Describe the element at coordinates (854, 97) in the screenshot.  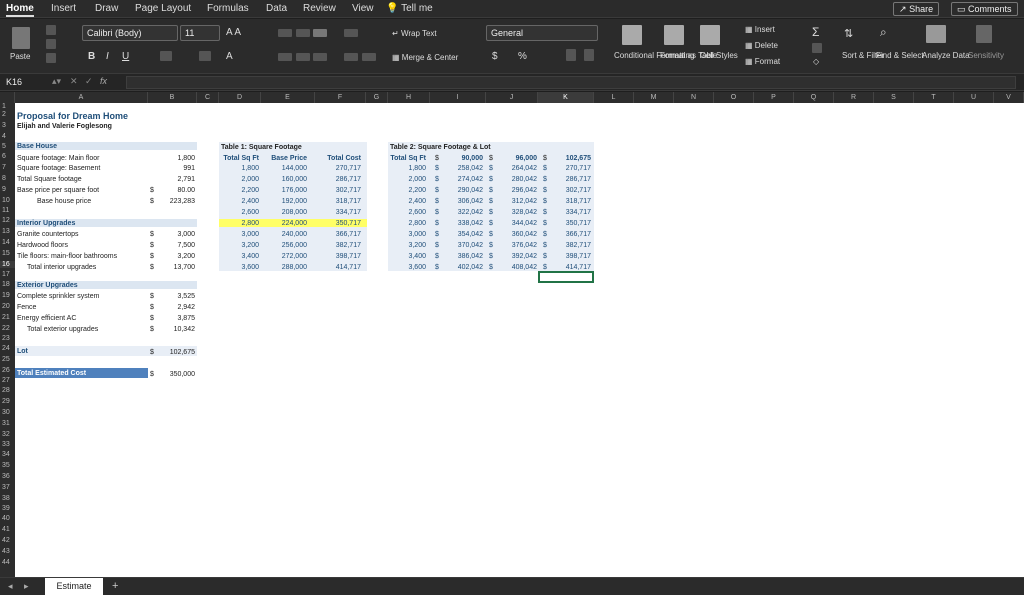
I see `column-header: R` at that location.